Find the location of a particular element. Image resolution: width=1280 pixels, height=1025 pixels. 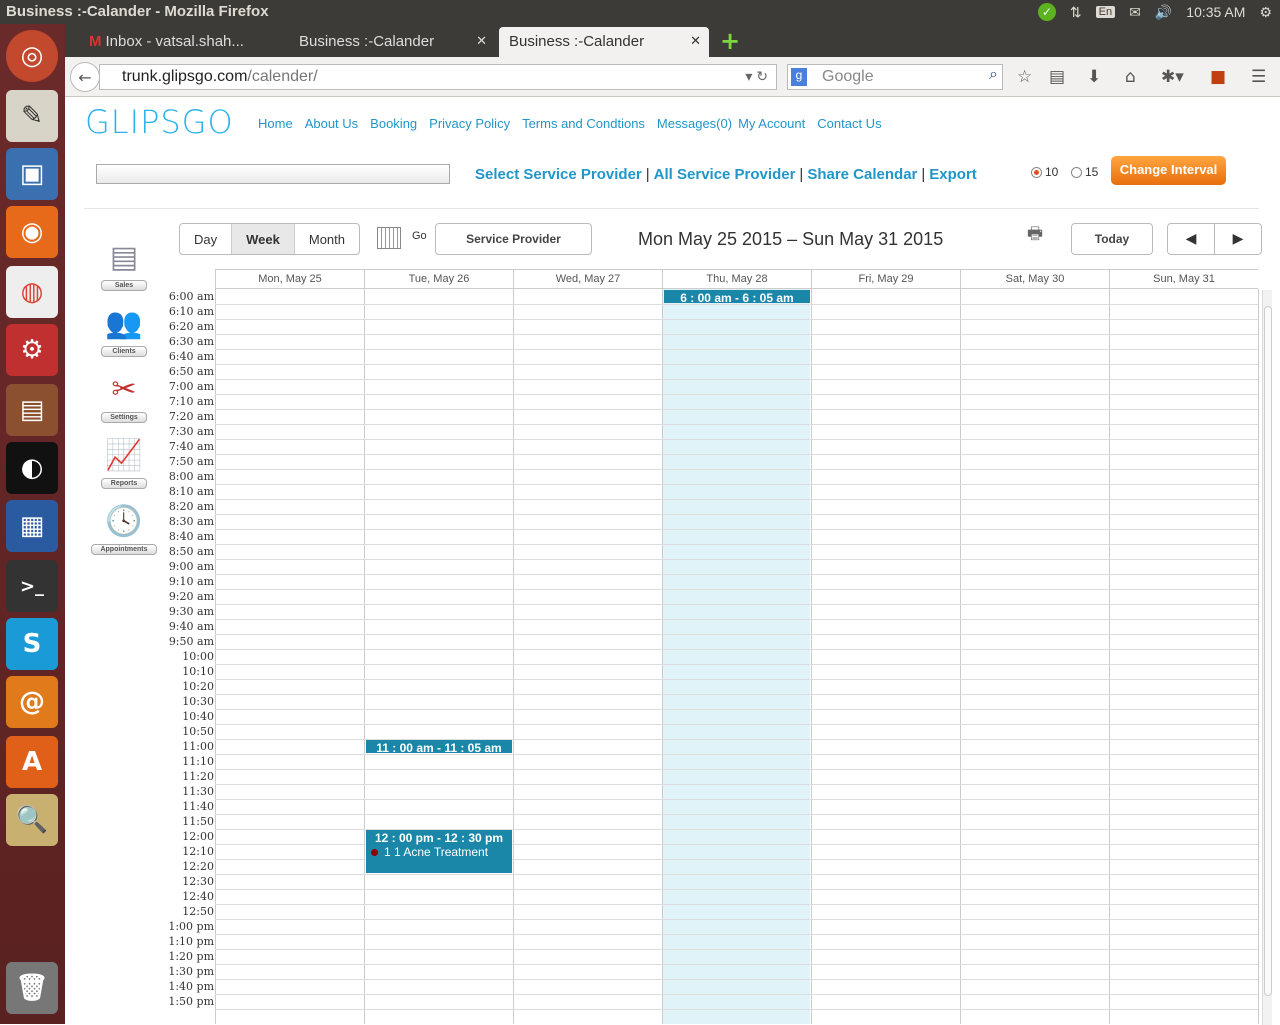

scrollbar-thumb is located at coordinates (1268, 651).